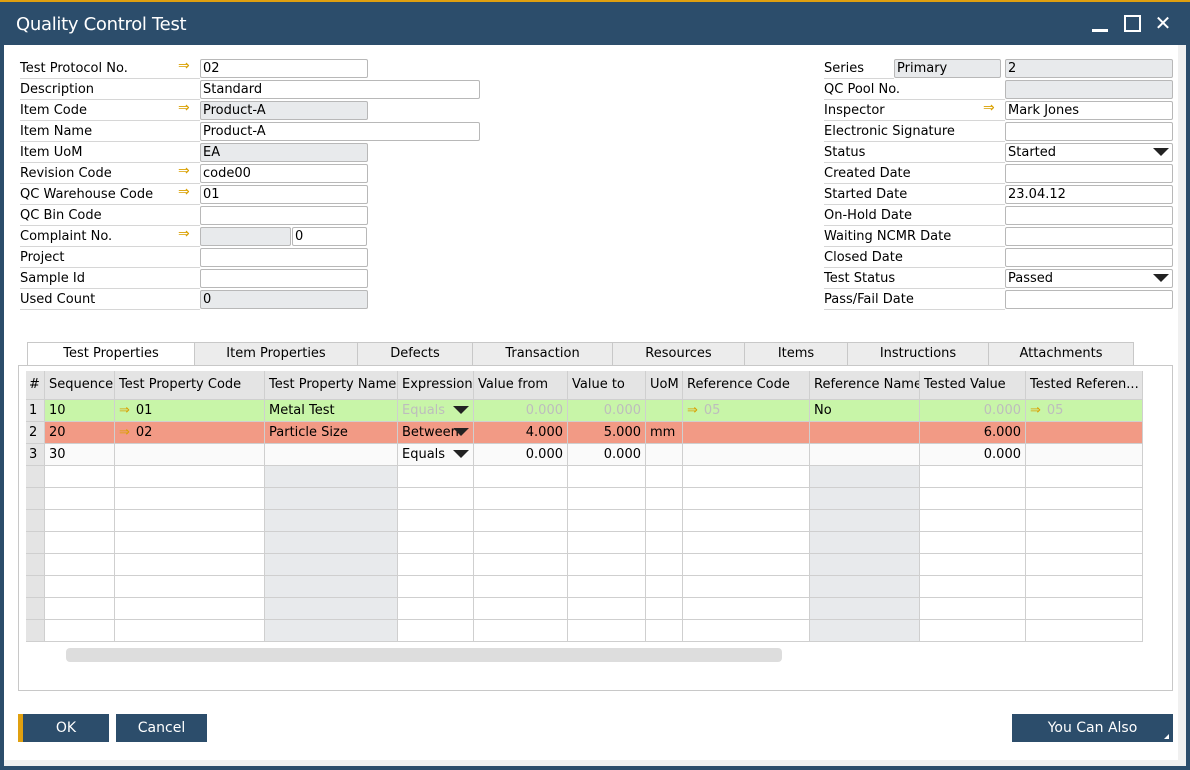  What do you see at coordinates (1133, 23) in the screenshot?
I see `maximize-button` at bounding box center [1133, 23].